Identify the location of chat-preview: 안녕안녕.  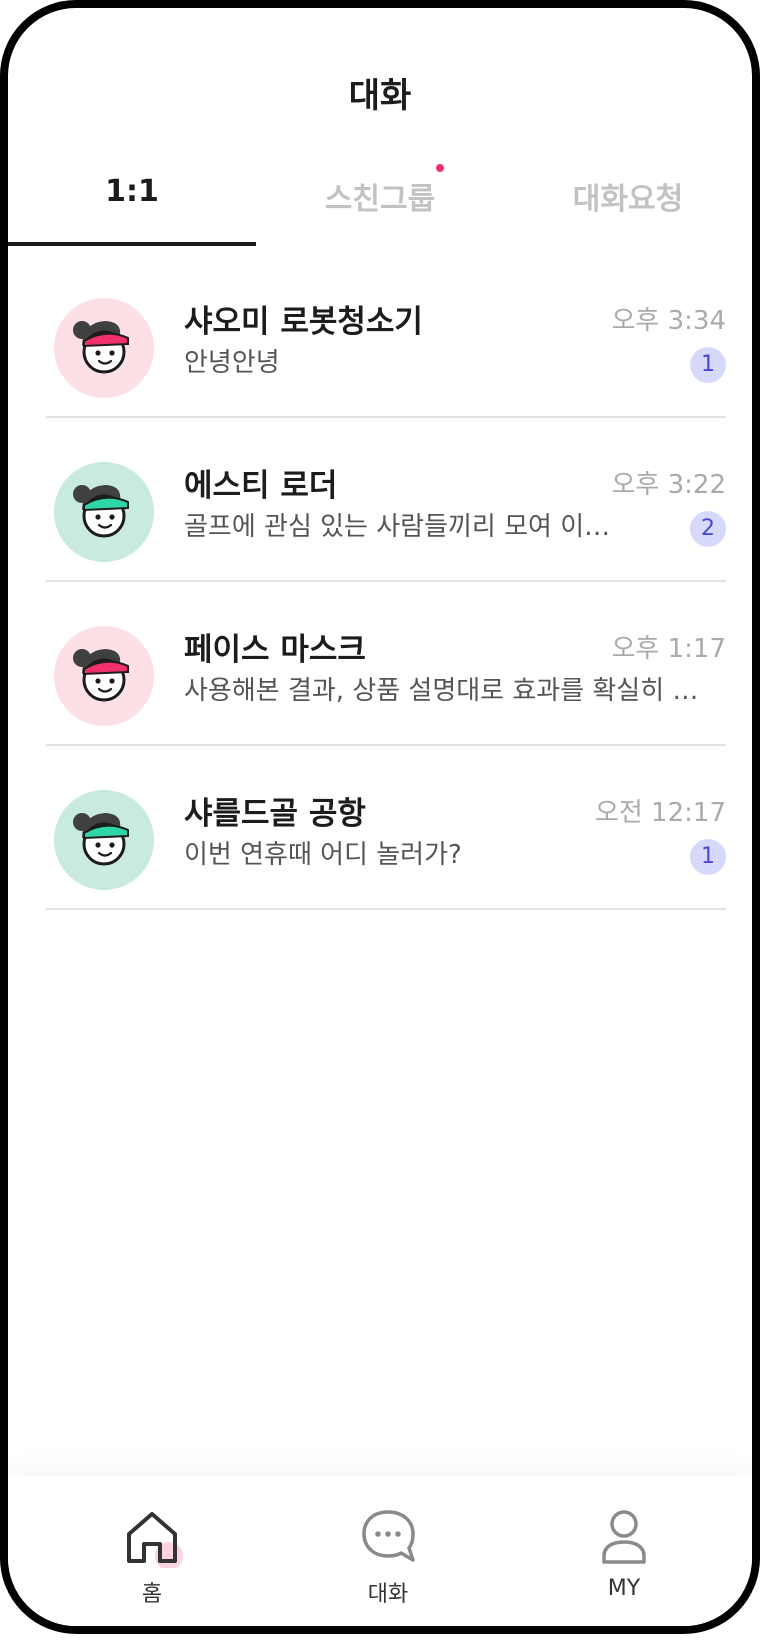
(232, 363).